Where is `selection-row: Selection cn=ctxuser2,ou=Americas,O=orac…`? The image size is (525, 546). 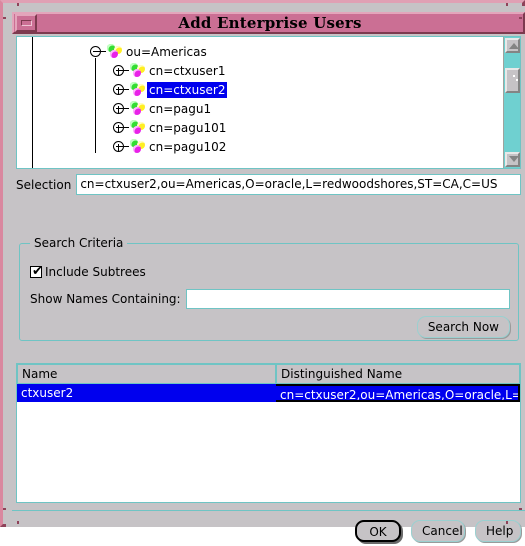
selection-row: Selection cn=ctxuser2,ou=Americas,O=orac… is located at coordinates (268, 184).